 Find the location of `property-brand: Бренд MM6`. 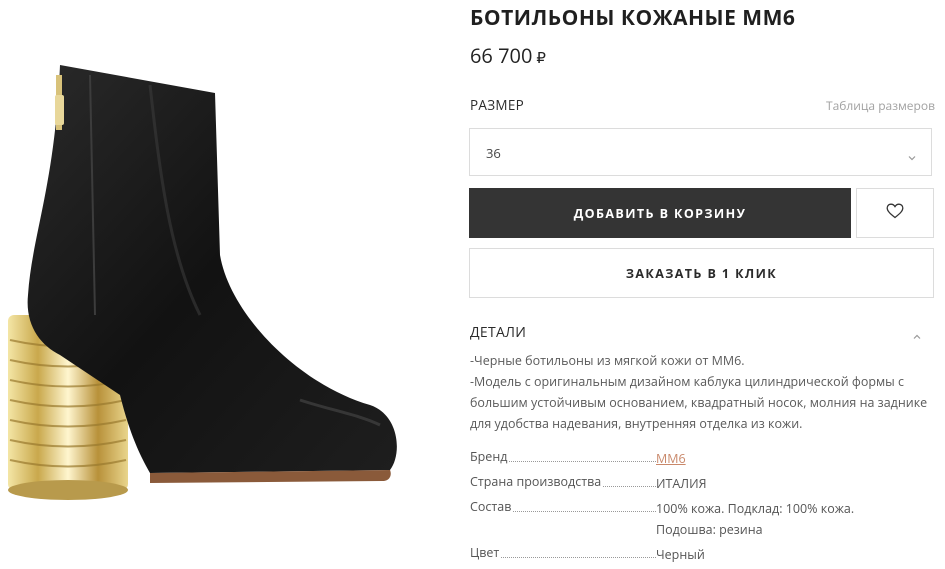

property-brand: Бренд MM6 is located at coordinates (701, 460).